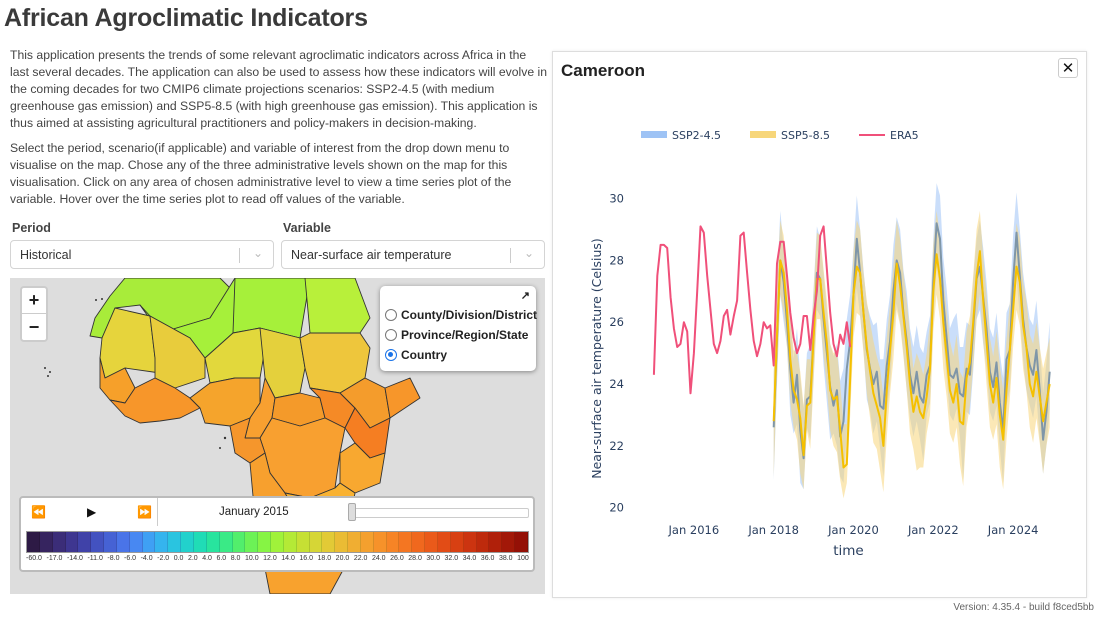 Image resolution: width=1100 pixels, height=618 pixels. I want to click on radio-button-selected, so click(391, 355).